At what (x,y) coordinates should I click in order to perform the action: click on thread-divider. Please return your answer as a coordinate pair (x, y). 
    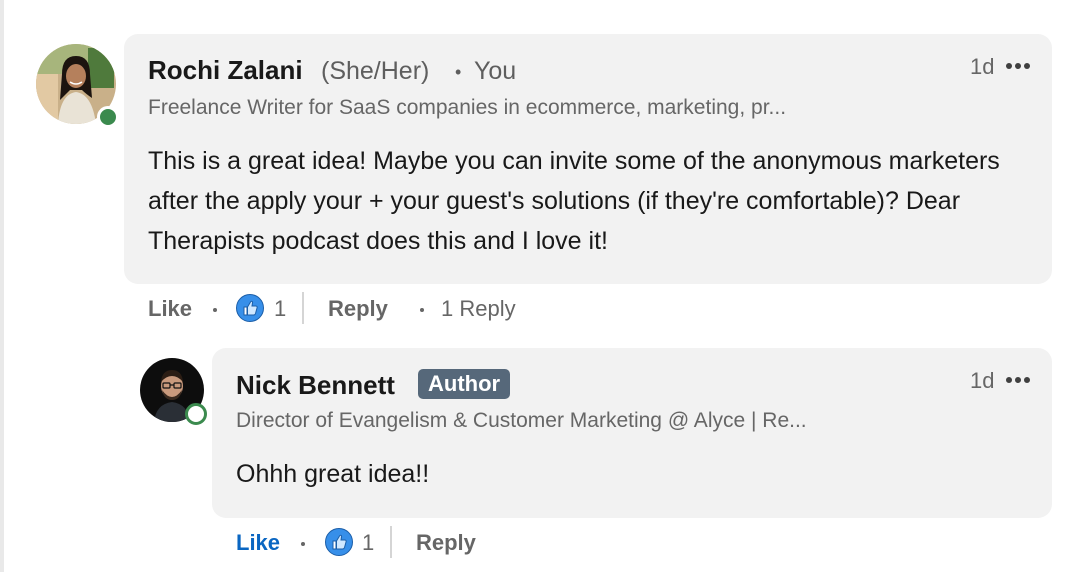
    Looking at the image, I should click on (2, 286).